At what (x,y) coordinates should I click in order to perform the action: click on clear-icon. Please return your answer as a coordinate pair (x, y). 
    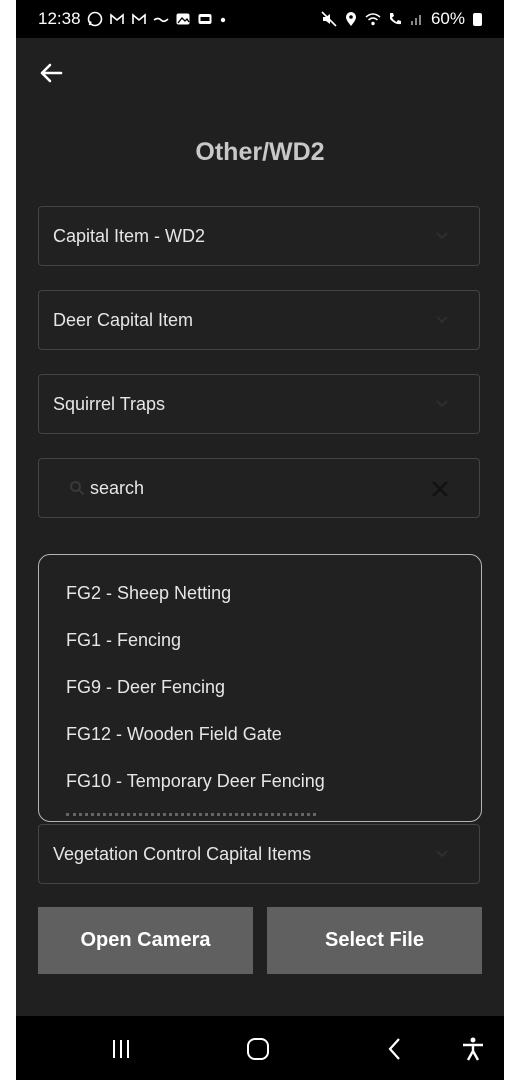
    Looking at the image, I should click on (440, 489).